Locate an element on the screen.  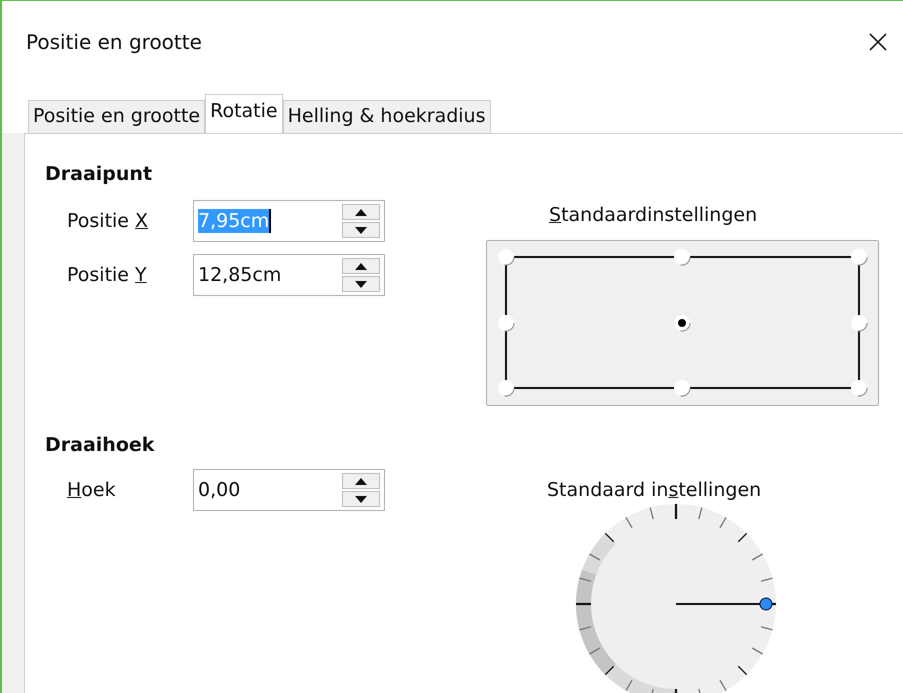
number-field: 12,85cm is located at coordinates (289, 275).